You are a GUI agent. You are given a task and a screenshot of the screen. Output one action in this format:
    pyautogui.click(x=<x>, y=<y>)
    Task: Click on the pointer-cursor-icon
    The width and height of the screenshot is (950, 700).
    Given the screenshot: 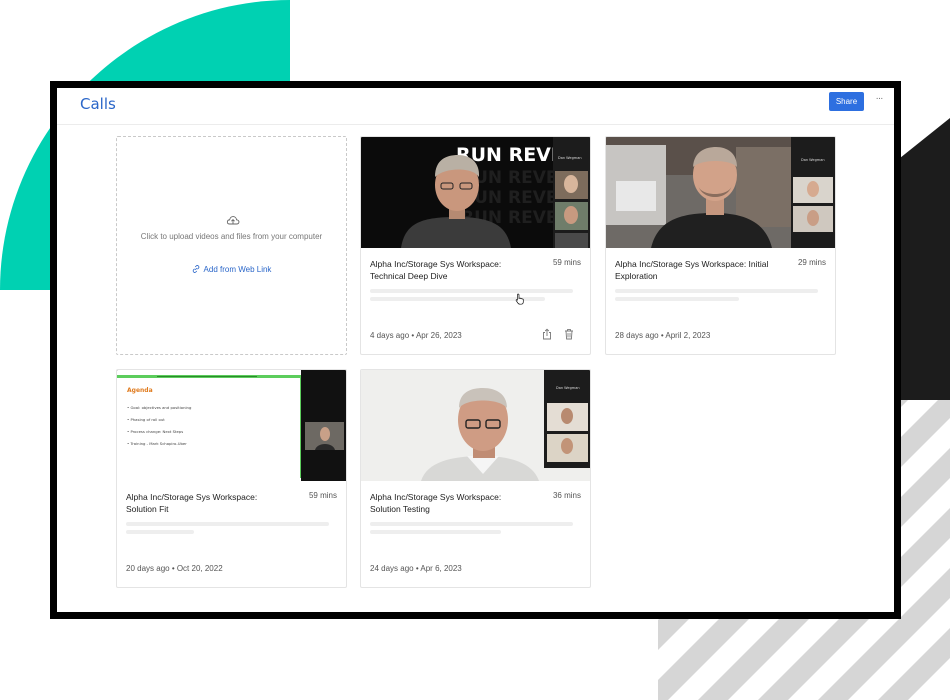 What is the action you would take?
    pyautogui.click(x=519, y=299)
    